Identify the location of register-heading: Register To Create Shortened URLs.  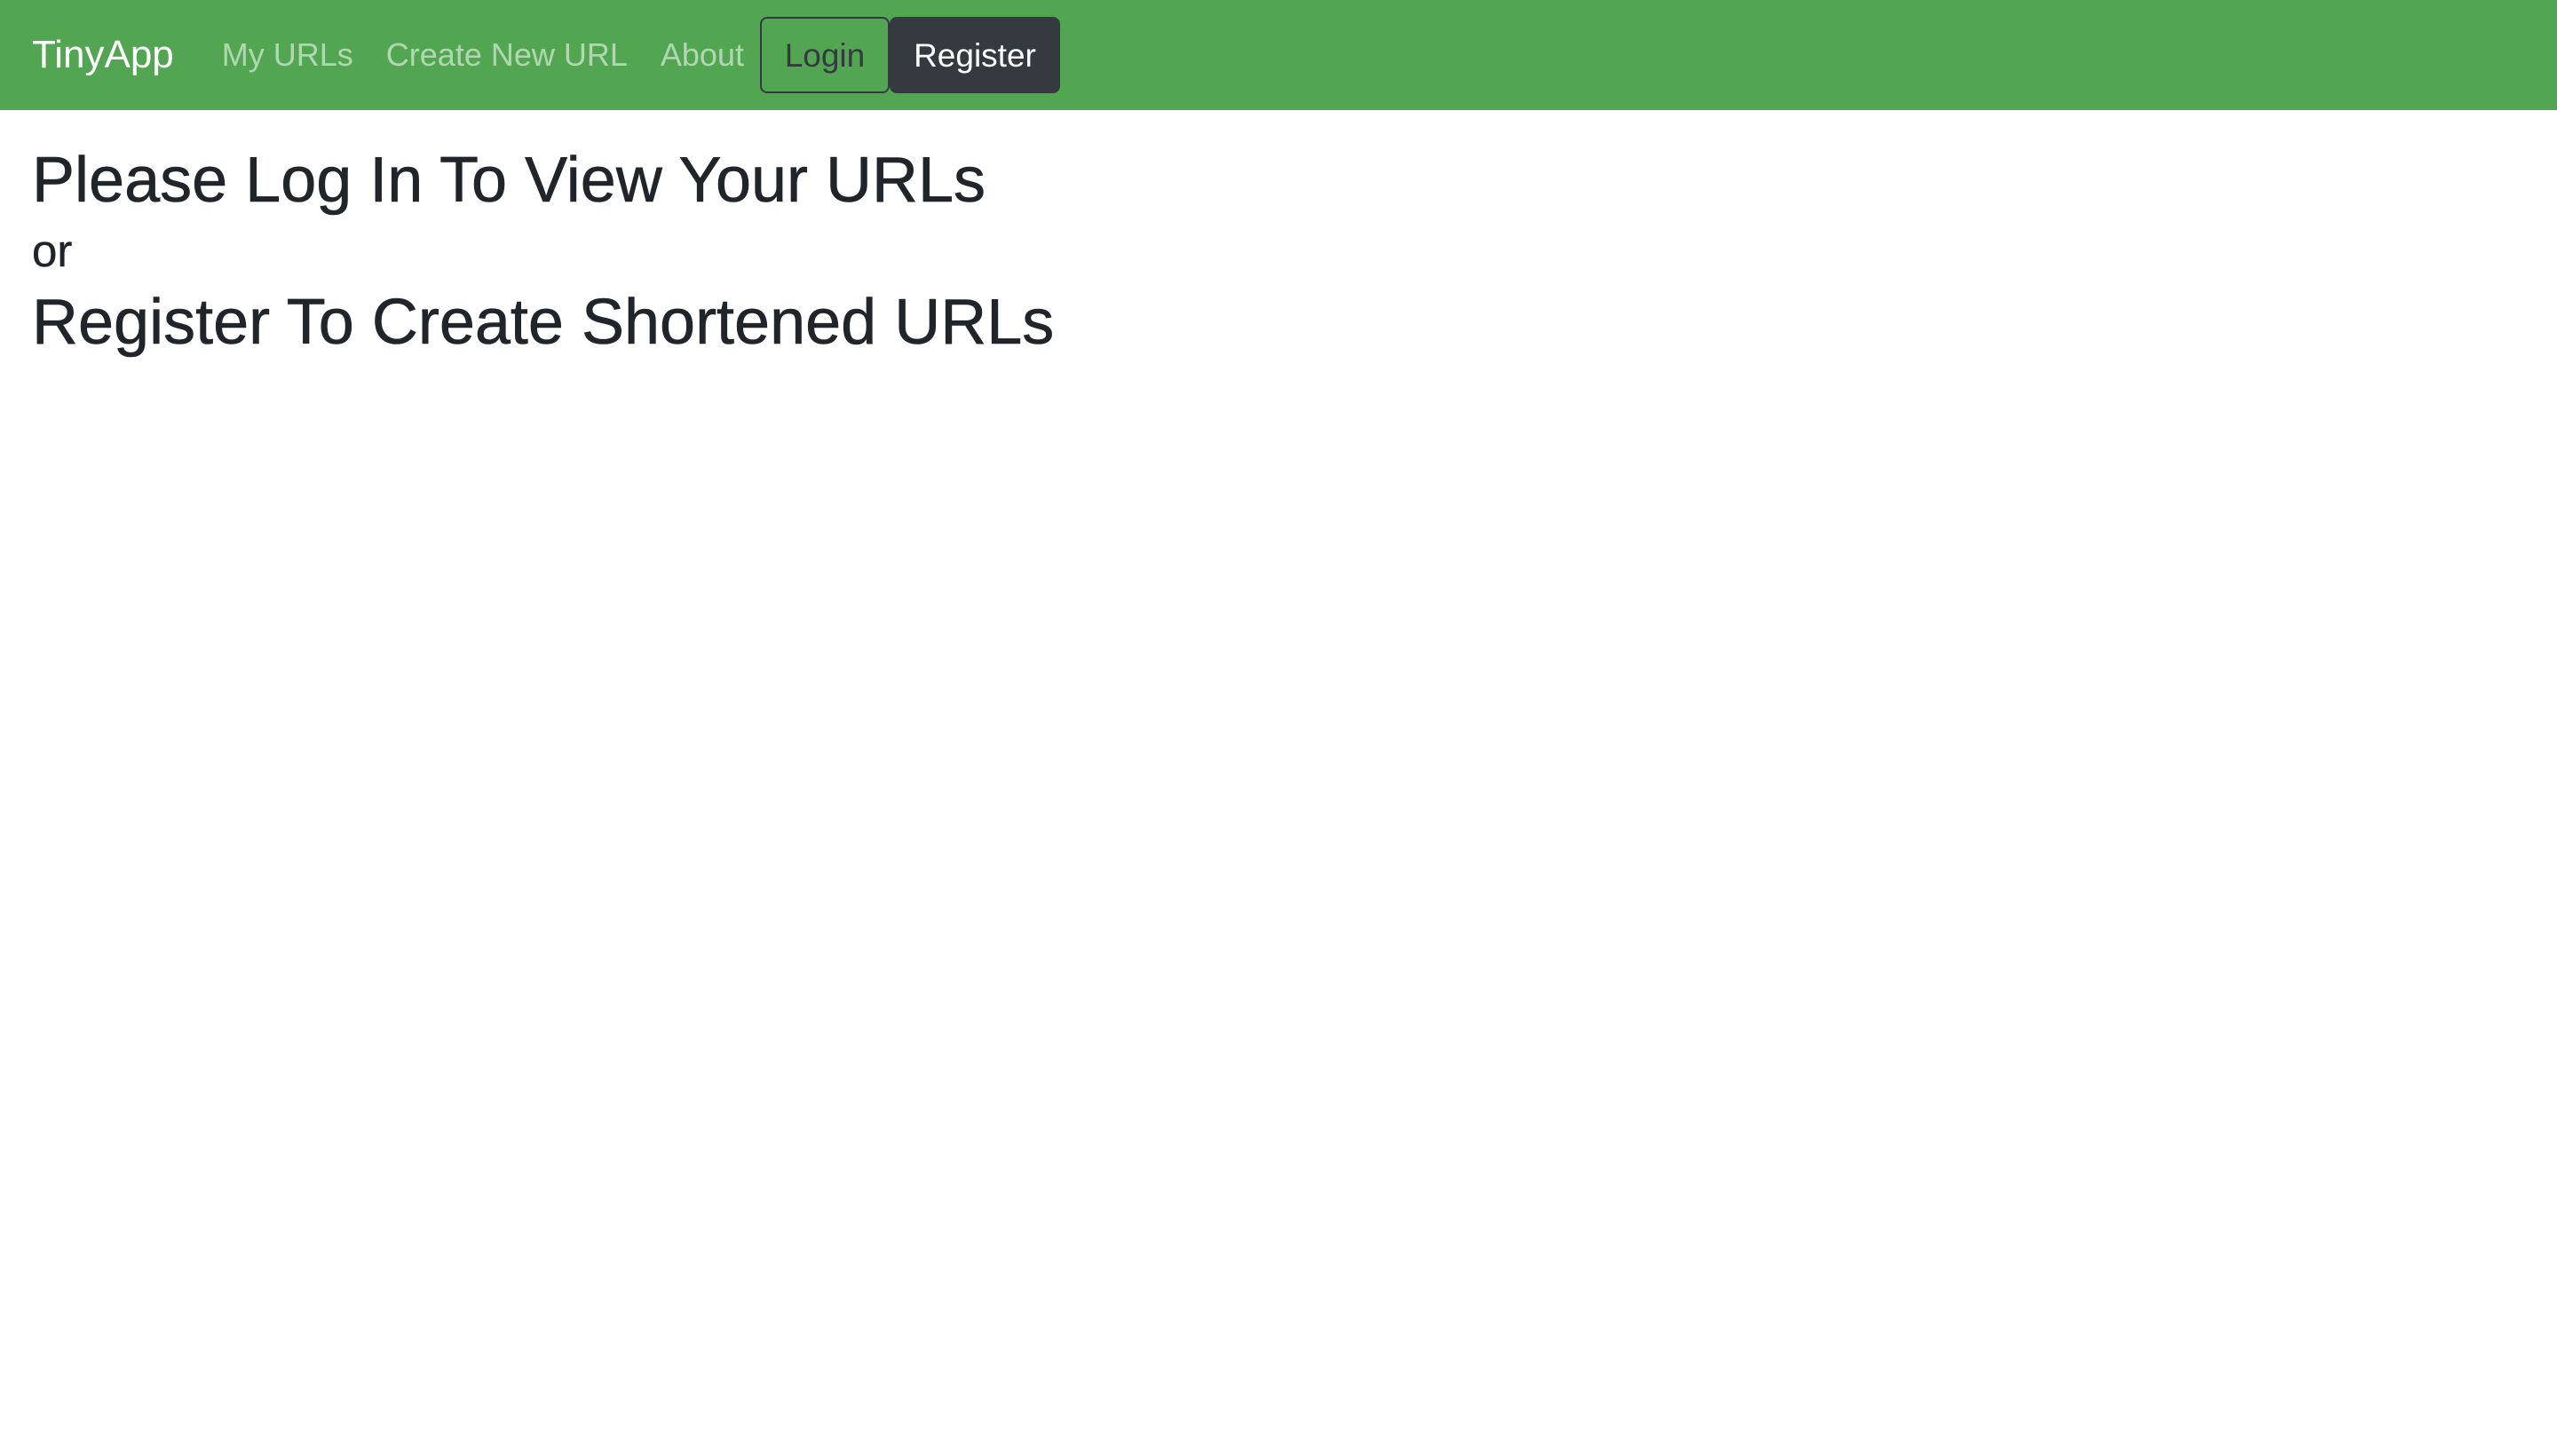
(543, 322).